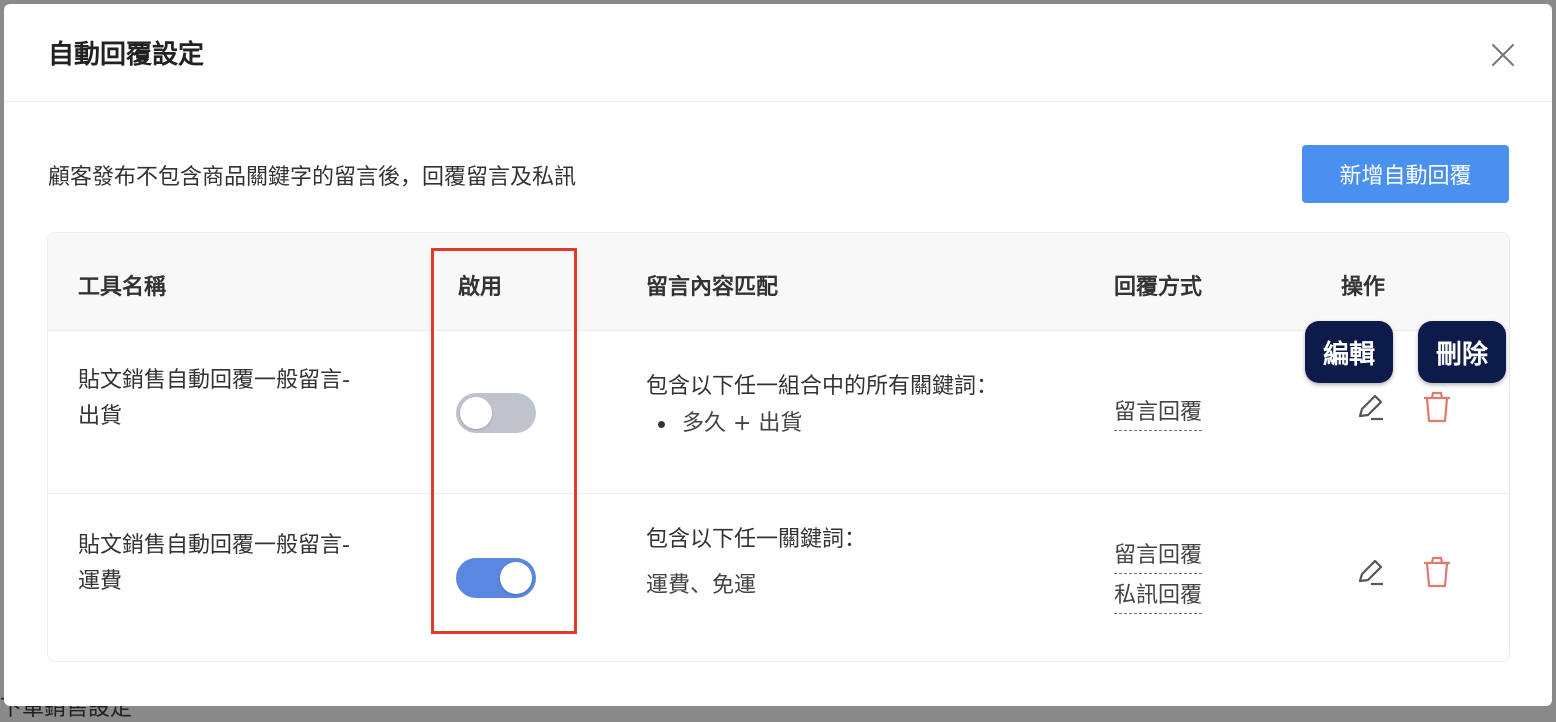 The width and height of the screenshot is (1556, 722). What do you see at coordinates (1503, 55) in the screenshot?
I see `close-icon` at bounding box center [1503, 55].